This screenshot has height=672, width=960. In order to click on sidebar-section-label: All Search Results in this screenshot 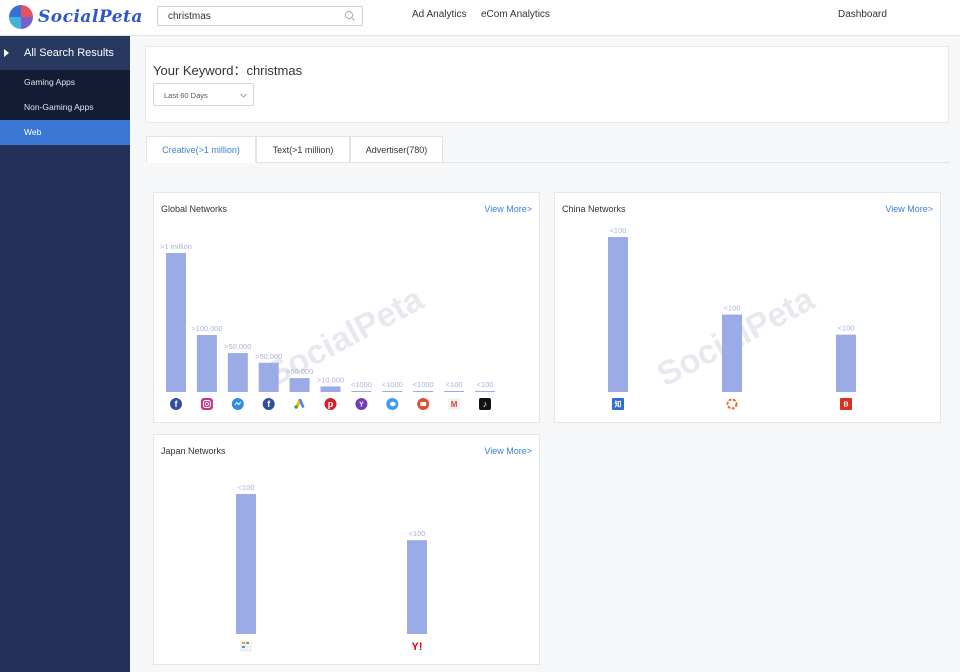, I will do `click(69, 53)`.